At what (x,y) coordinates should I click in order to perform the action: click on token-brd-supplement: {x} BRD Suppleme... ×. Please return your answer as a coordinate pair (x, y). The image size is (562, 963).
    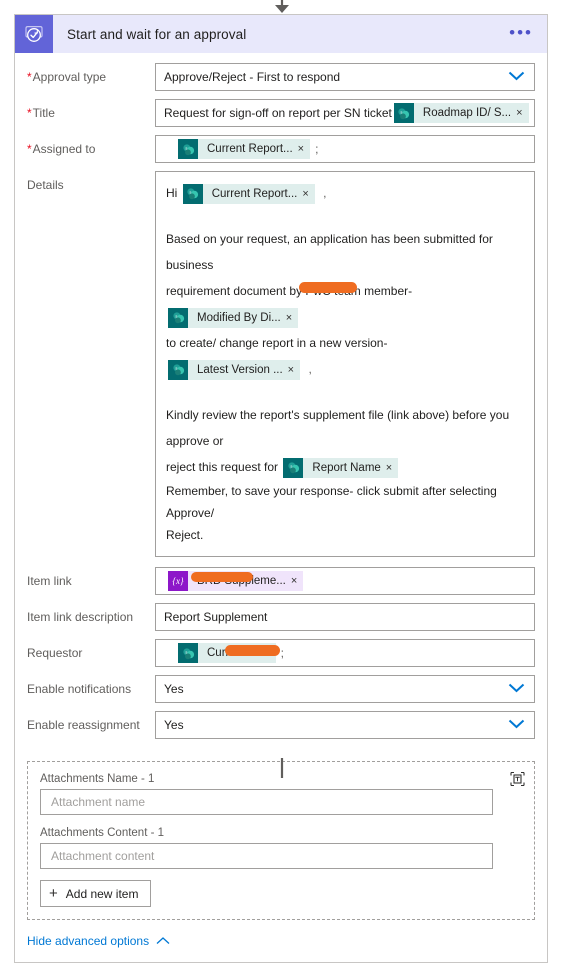
    Looking at the image, I should click on (236, 581).